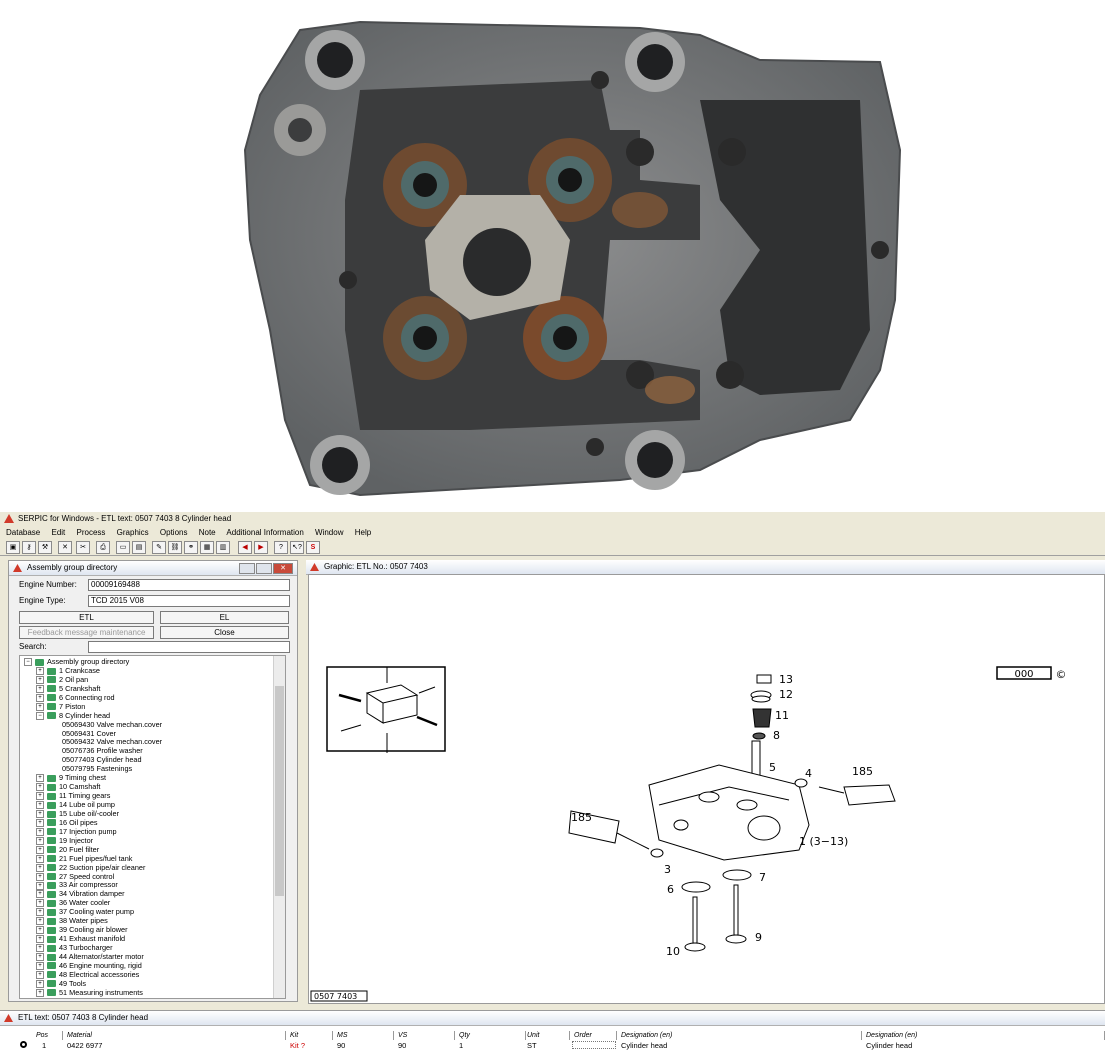  What do you see at coordinates (154, 867) in the screenshot?
I see `tree-item: +22 Suction pipe/air cleaner` at bounding box center [154, 867].